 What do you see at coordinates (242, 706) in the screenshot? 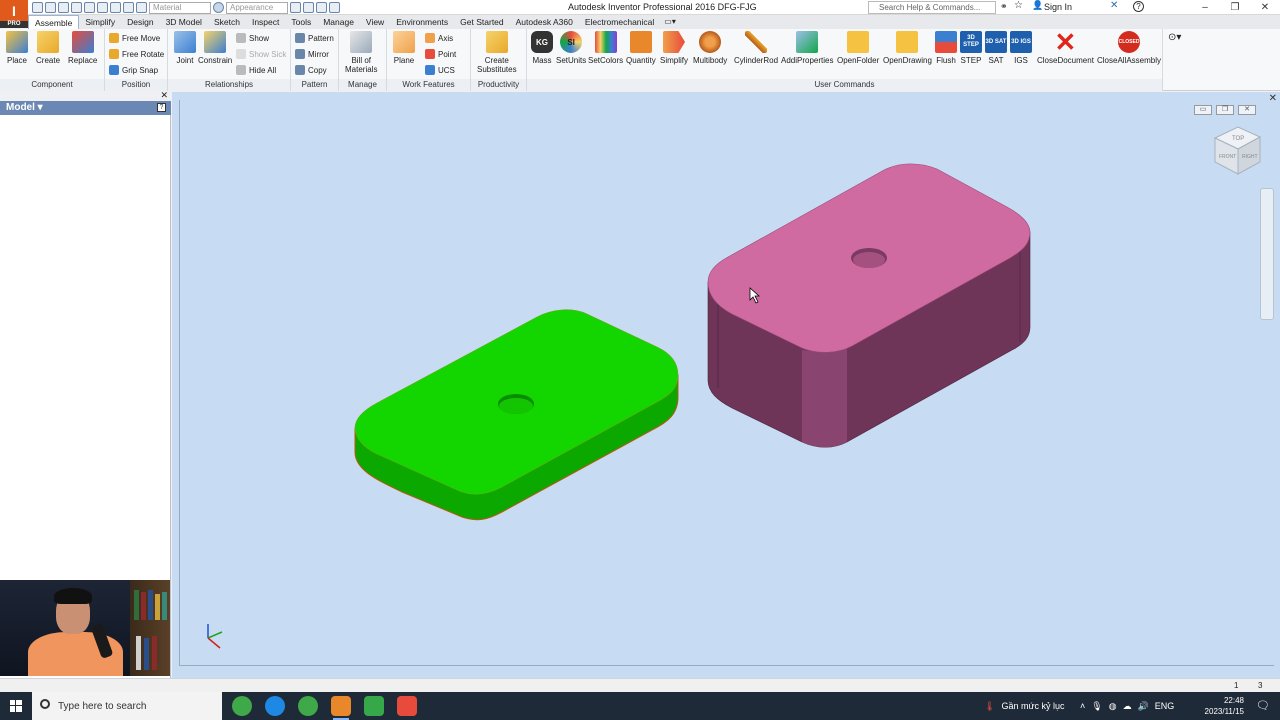
I see `taskbar-app-sketchup` at bounding box center [242, 706].